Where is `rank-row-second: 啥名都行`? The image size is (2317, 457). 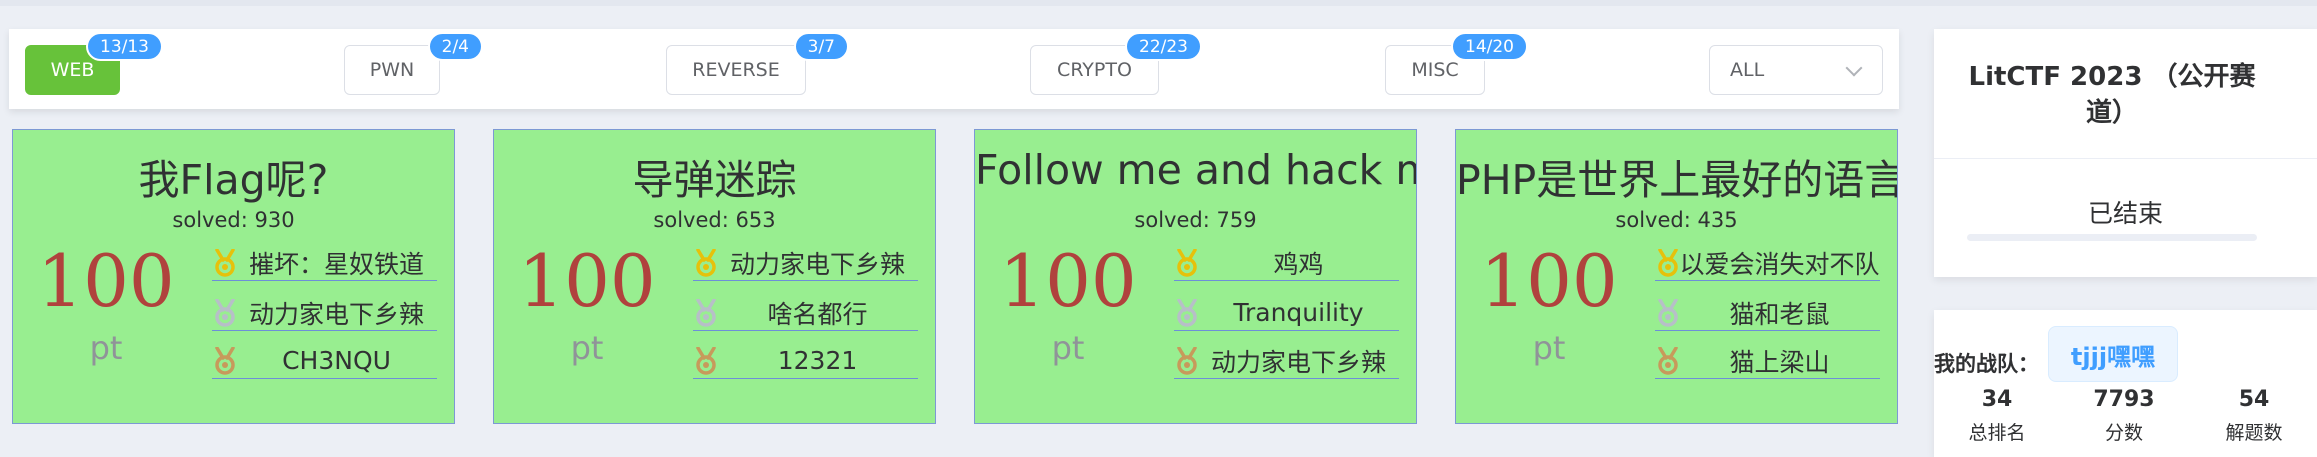
rank-row-second: 啥名都行 is located at coordinates (805, 313).